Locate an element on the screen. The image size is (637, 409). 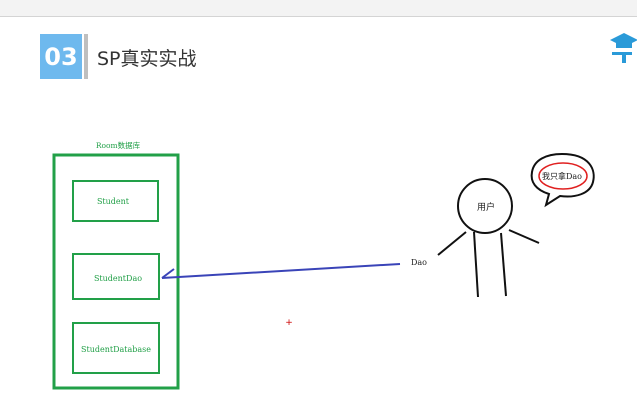
user-figure is located at coordinates (488, 238).